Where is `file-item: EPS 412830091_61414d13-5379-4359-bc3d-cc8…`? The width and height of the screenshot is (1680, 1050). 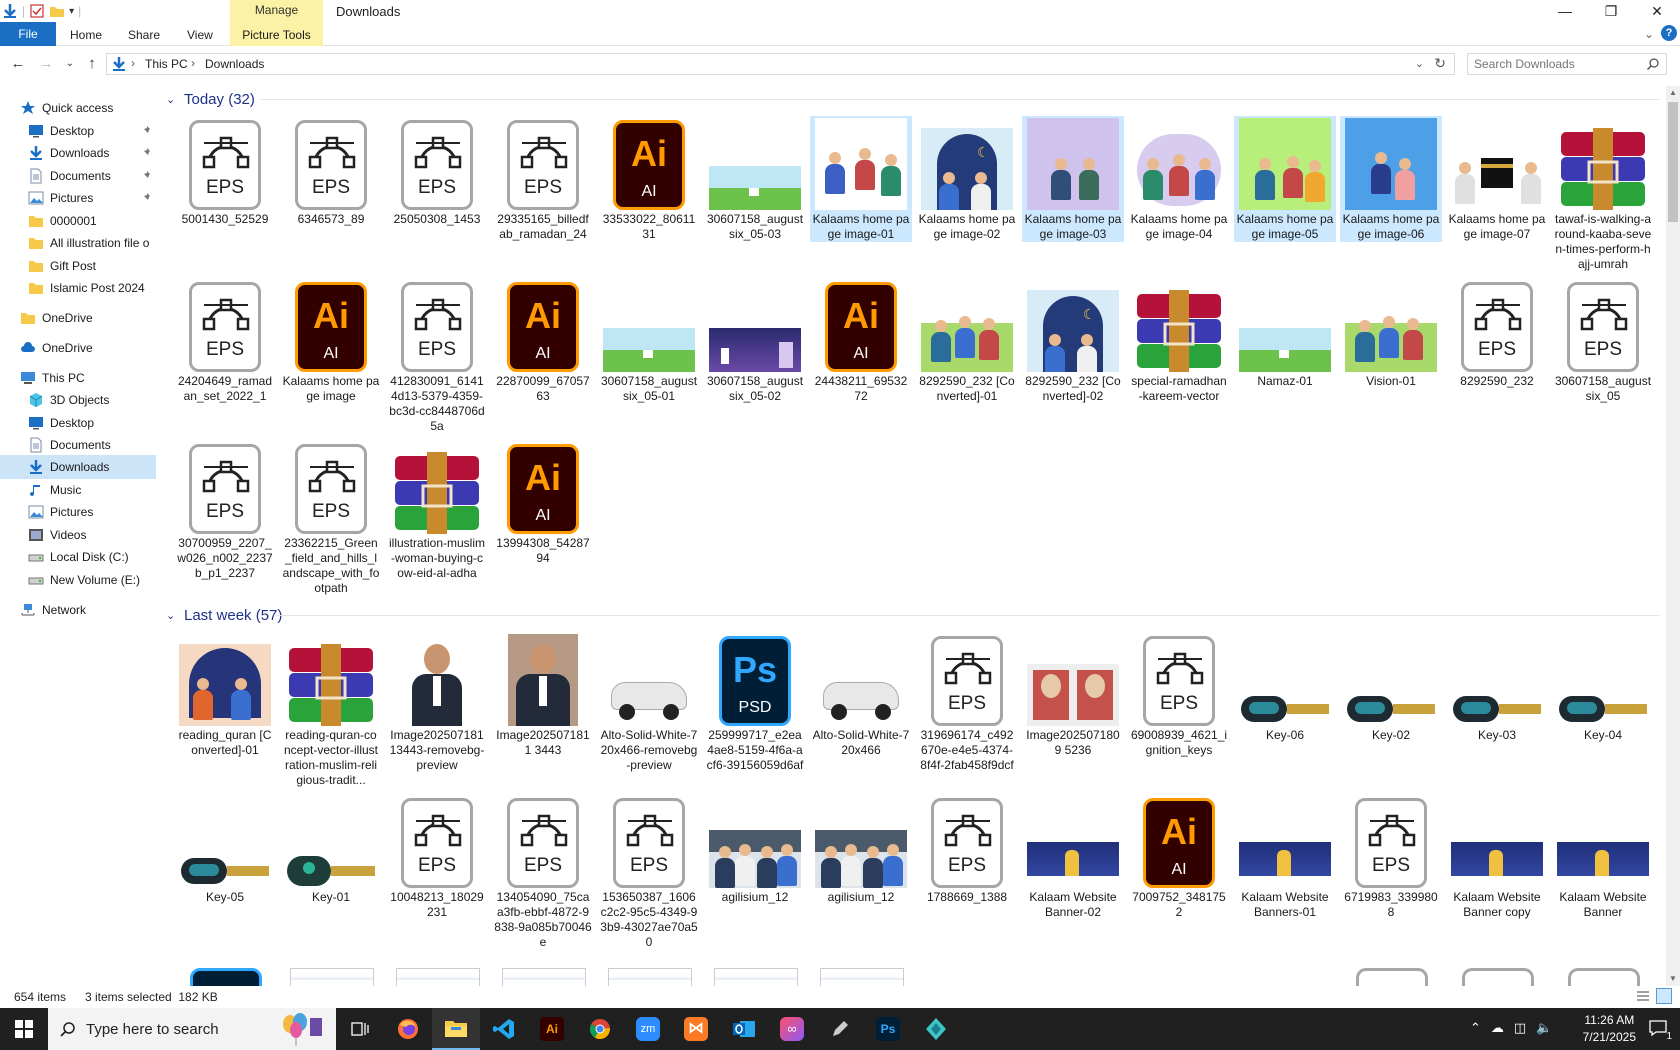 file-item: EPS 412830091_61414d13-5379-4359-bc3d-cc8… is located at coordinates (437, 356).